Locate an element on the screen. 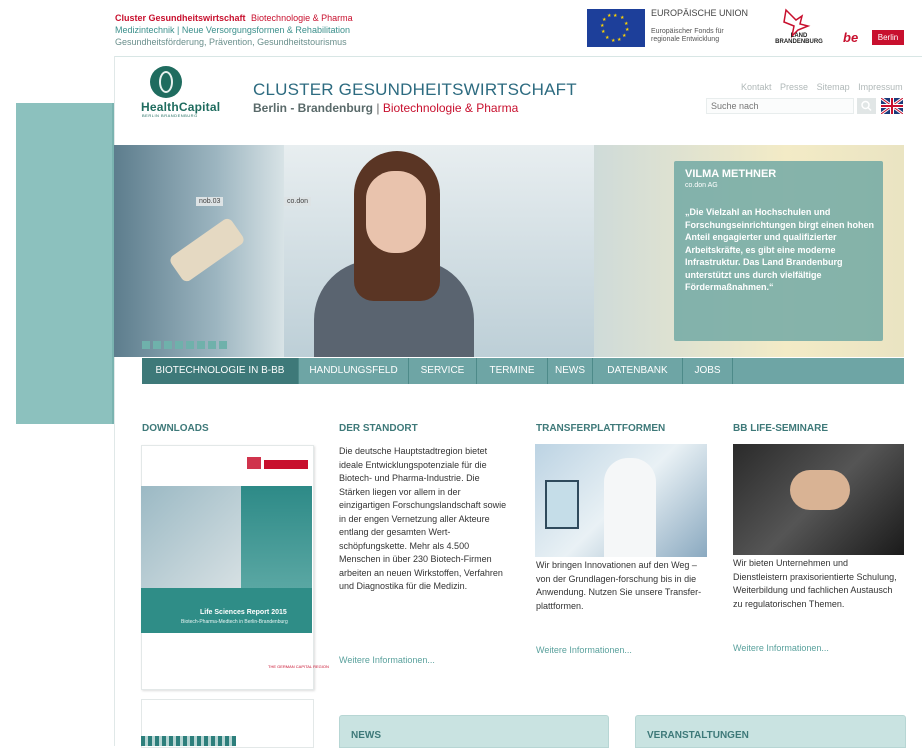 The height and width of the screenshot is (748, 922). second-cover-image is located at coordinates (188, 741).